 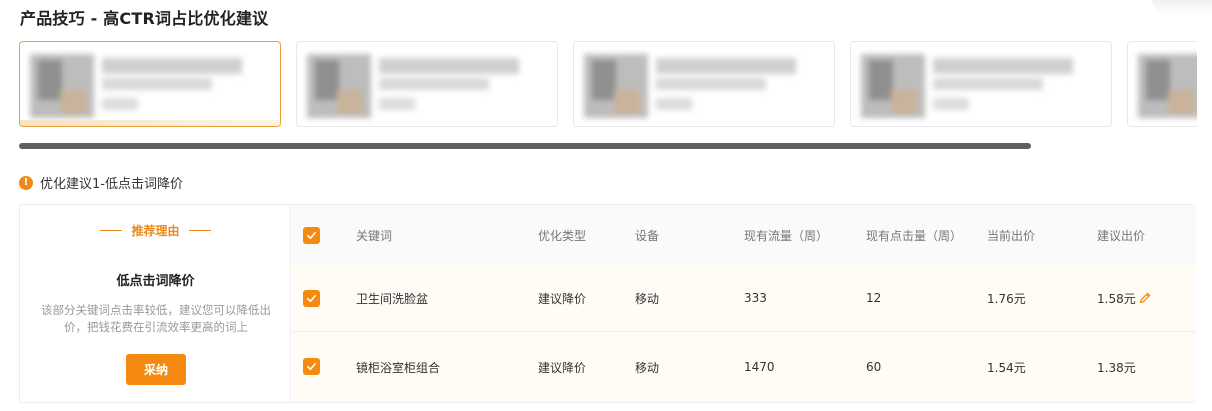 I want to click on col-header-device: 设备, so click(x=647, y=235).